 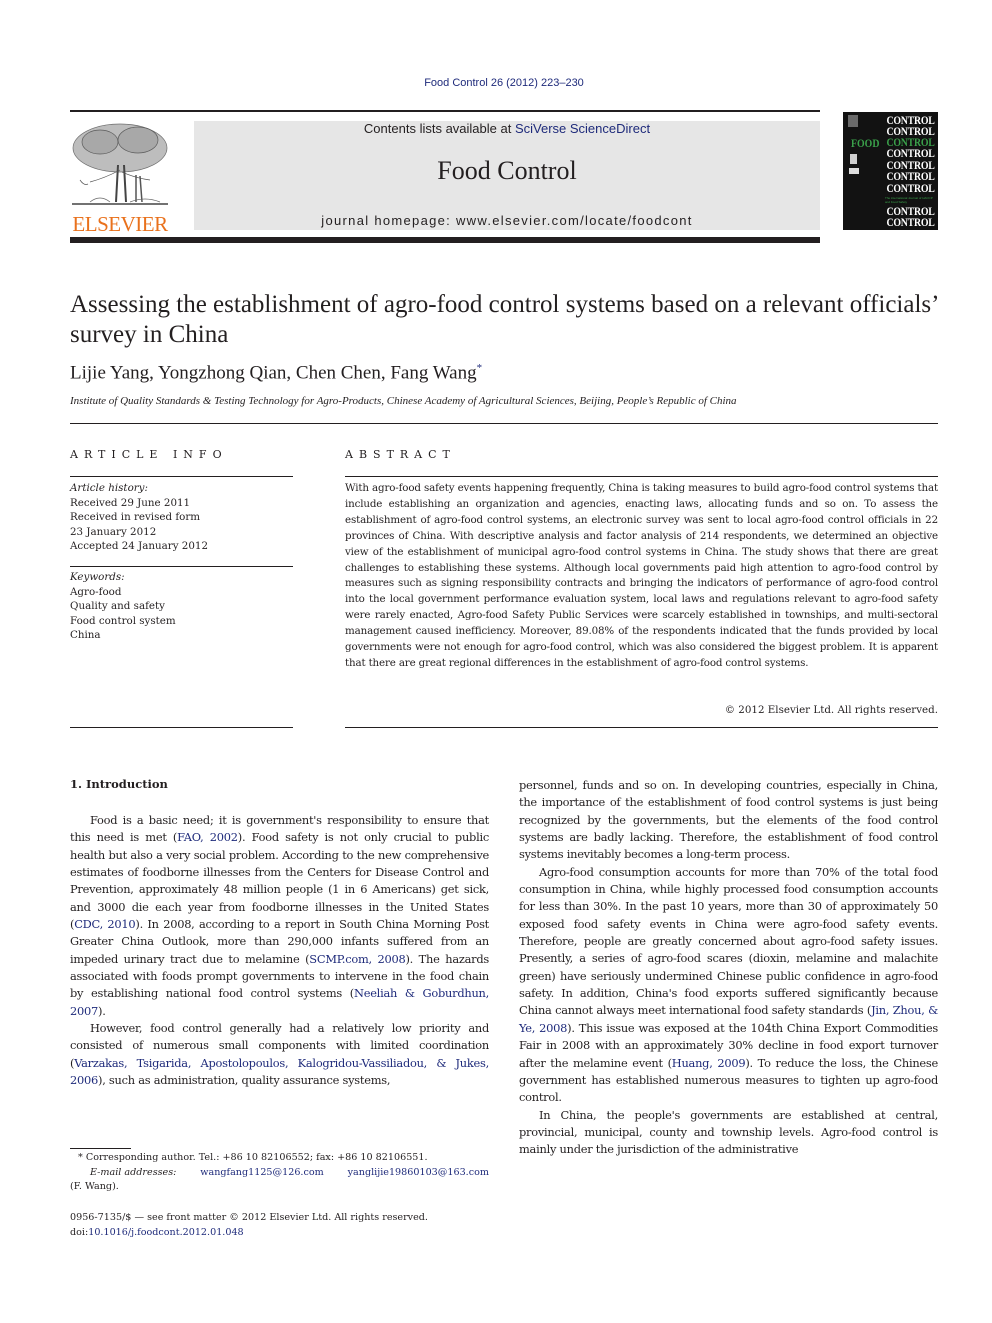 I want to click on footnote-mark: *, so click(x=80, y=1157).